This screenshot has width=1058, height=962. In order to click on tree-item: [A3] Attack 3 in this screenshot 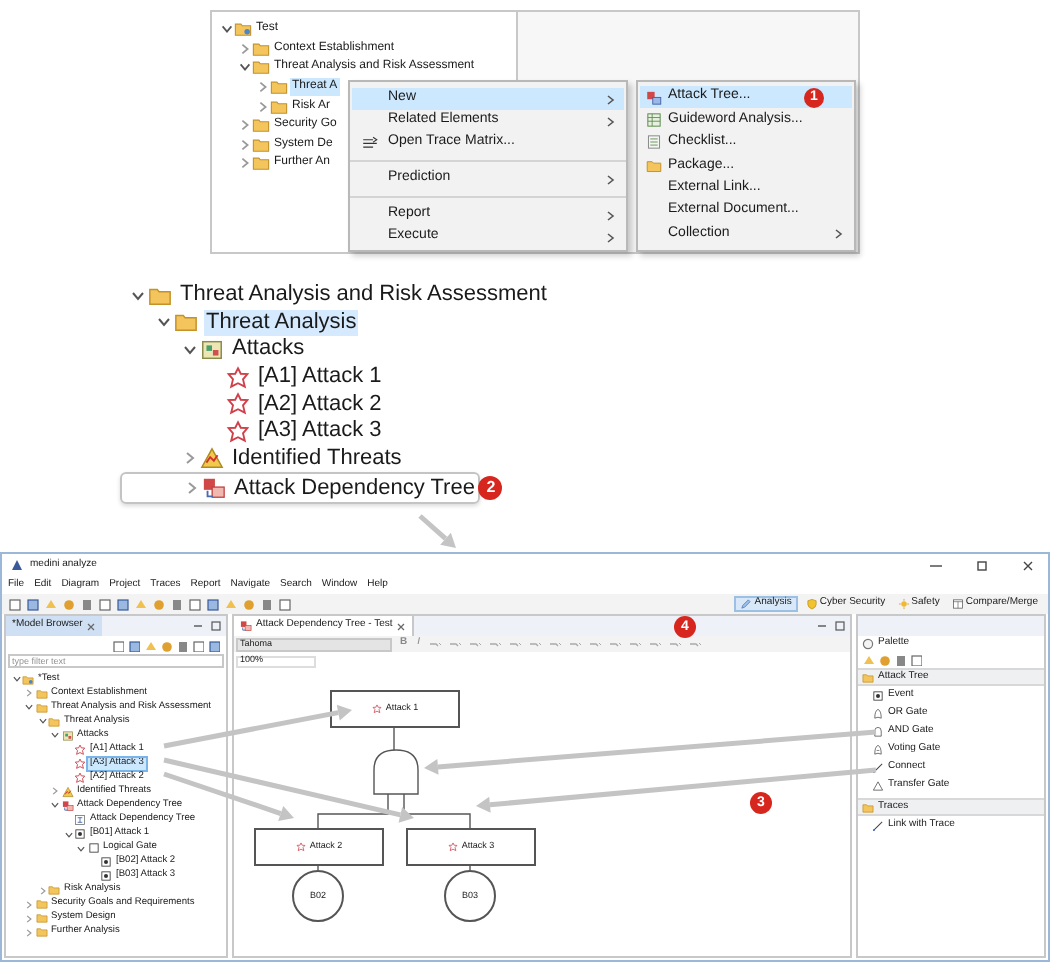, I will do `click(320, 431)`.